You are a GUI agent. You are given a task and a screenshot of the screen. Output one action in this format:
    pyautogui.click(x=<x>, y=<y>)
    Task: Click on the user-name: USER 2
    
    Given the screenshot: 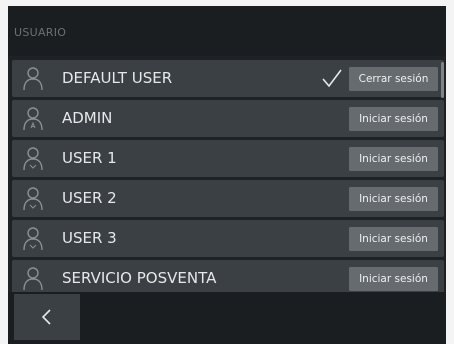 What is the action you would take?
    pyautogui.click(x=89, y=198)
    